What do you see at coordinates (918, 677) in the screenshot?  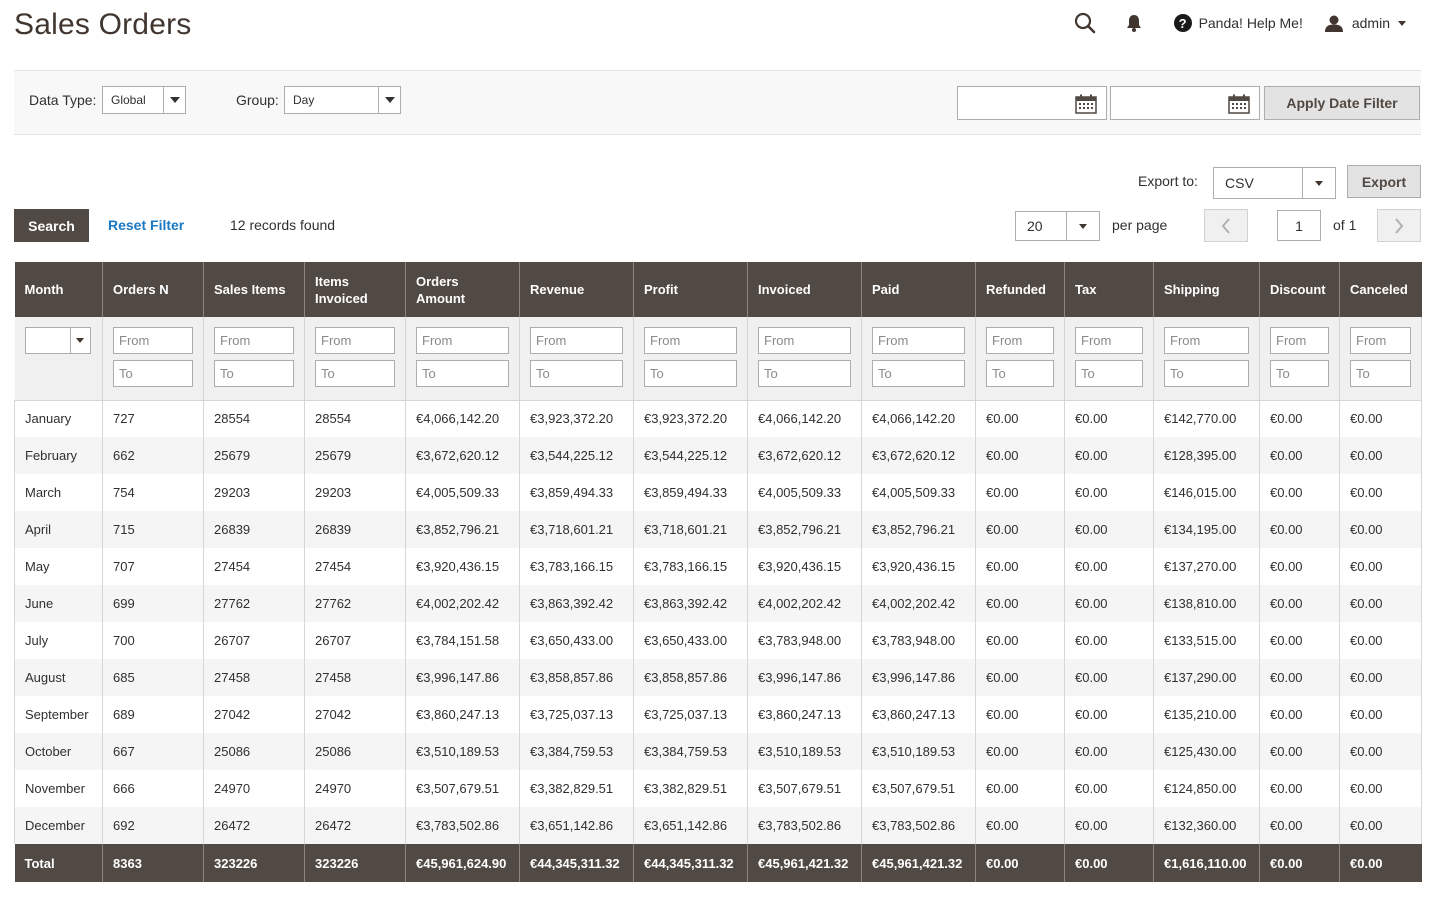 I see `cell-paid: €3,996,147.86` at bounding box center [918, 677].